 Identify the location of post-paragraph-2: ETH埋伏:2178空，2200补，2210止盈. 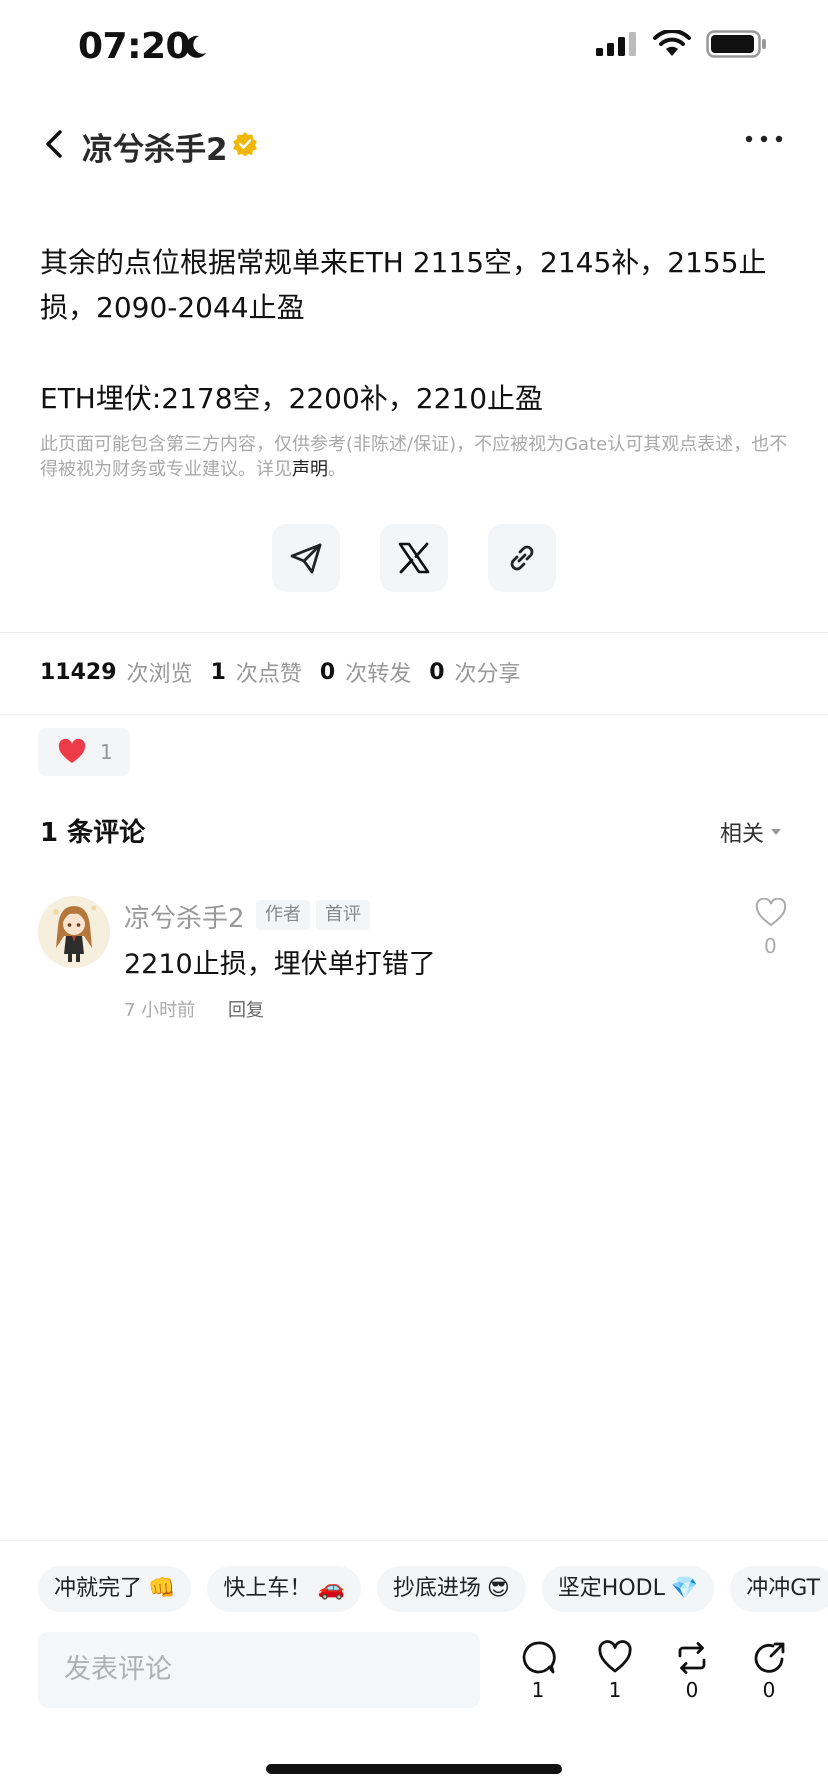
(292, 398).